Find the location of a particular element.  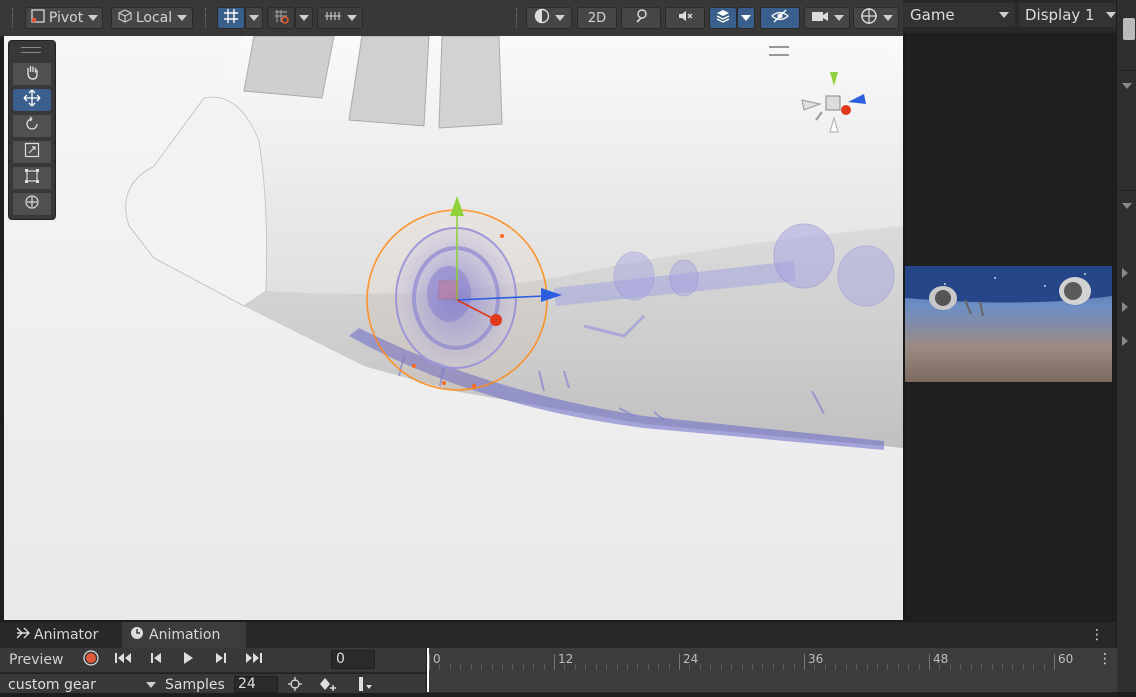

grid-snap-toggle is located at coordinates (231, 18).